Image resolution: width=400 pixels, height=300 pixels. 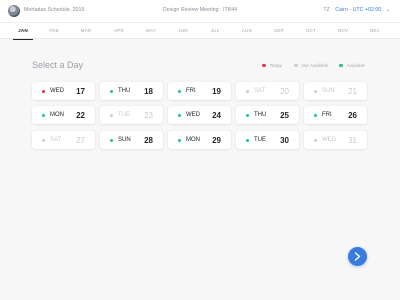 I want to click on day-card: FRI 26, so click(x=335, y=115).